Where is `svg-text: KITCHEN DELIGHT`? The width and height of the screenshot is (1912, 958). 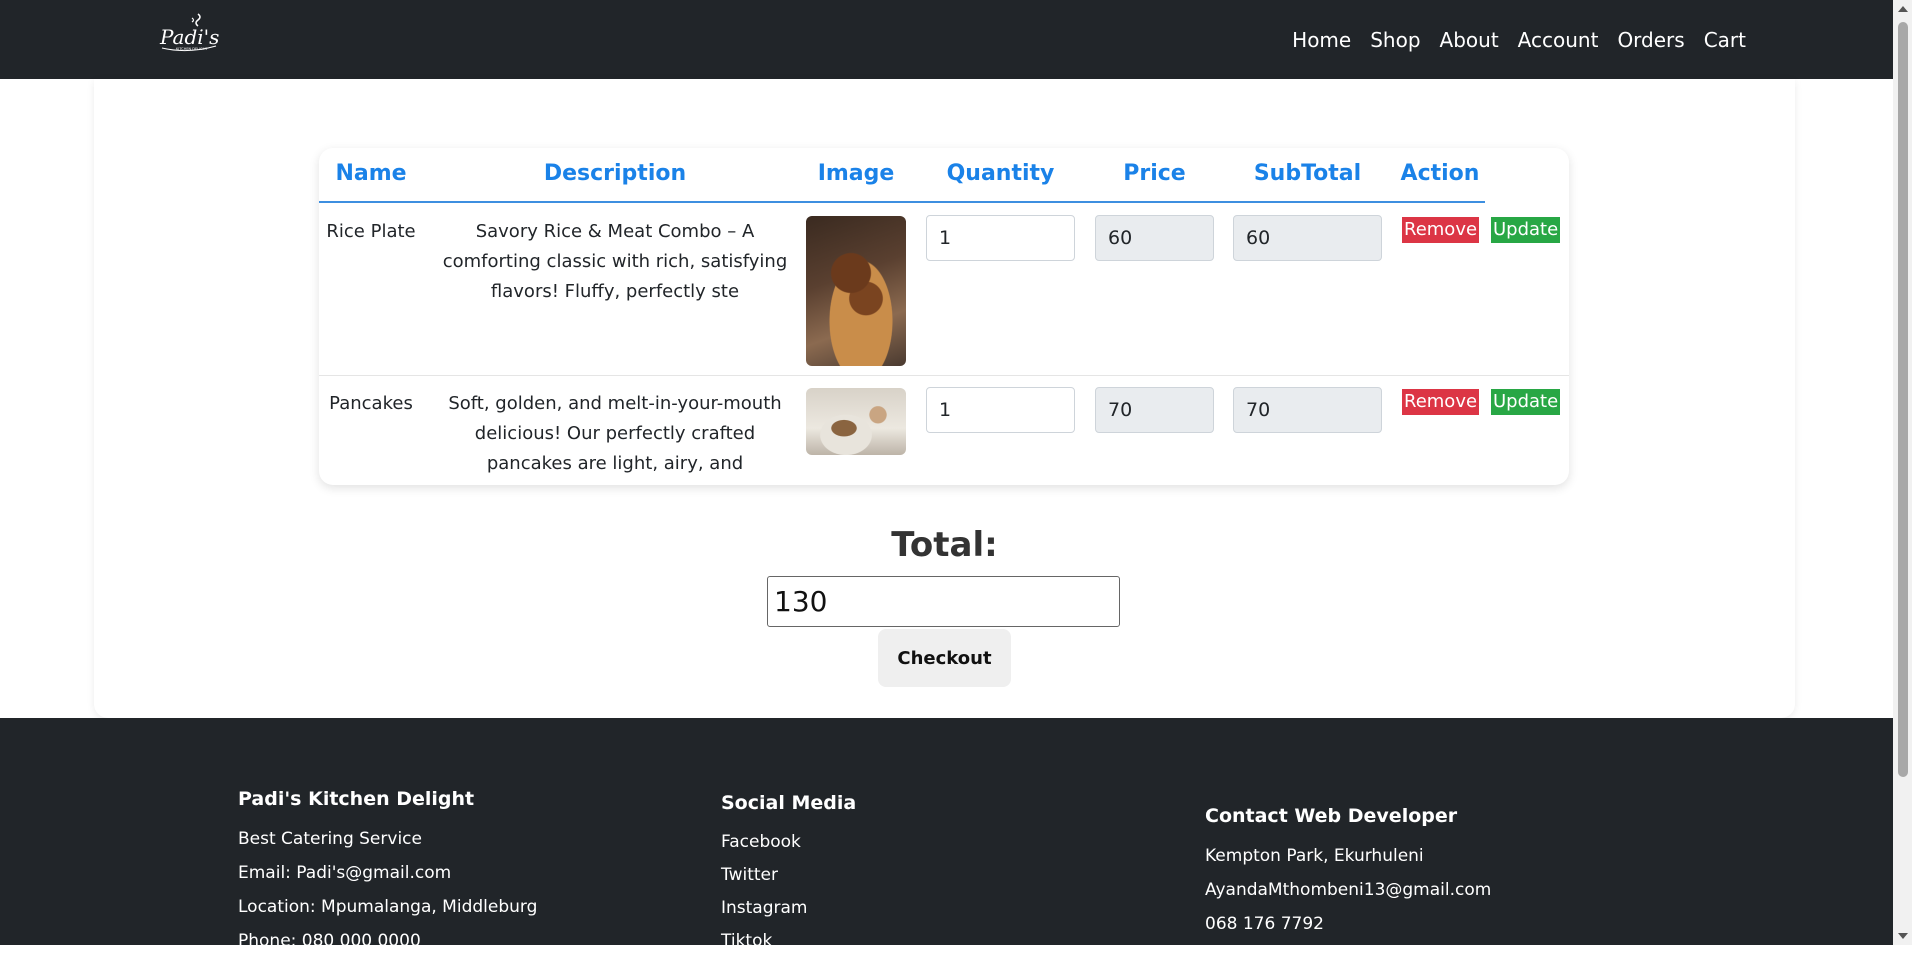 svg-text: KITCHEN DELIGHT is located at coordinates (192, 49).